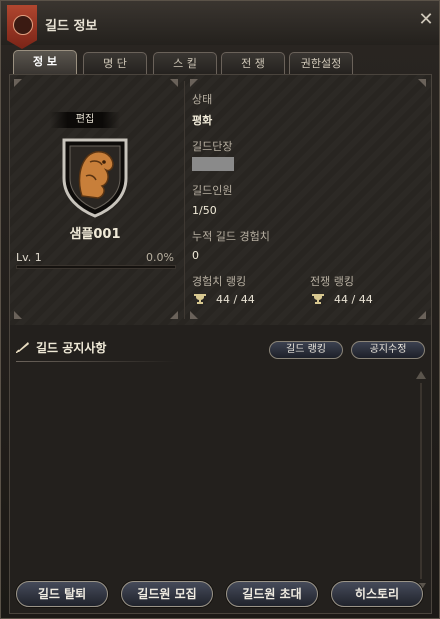  Describe the element at coordinates (213, 164) in the screenshot. I see `leader-name-placeholder` at that location.